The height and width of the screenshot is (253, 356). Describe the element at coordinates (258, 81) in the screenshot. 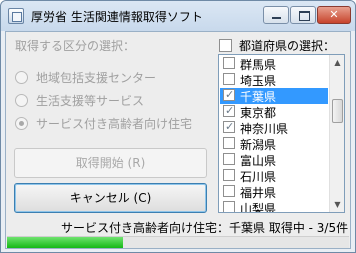

I see `prefecture-label: 埼玉県` at that location.